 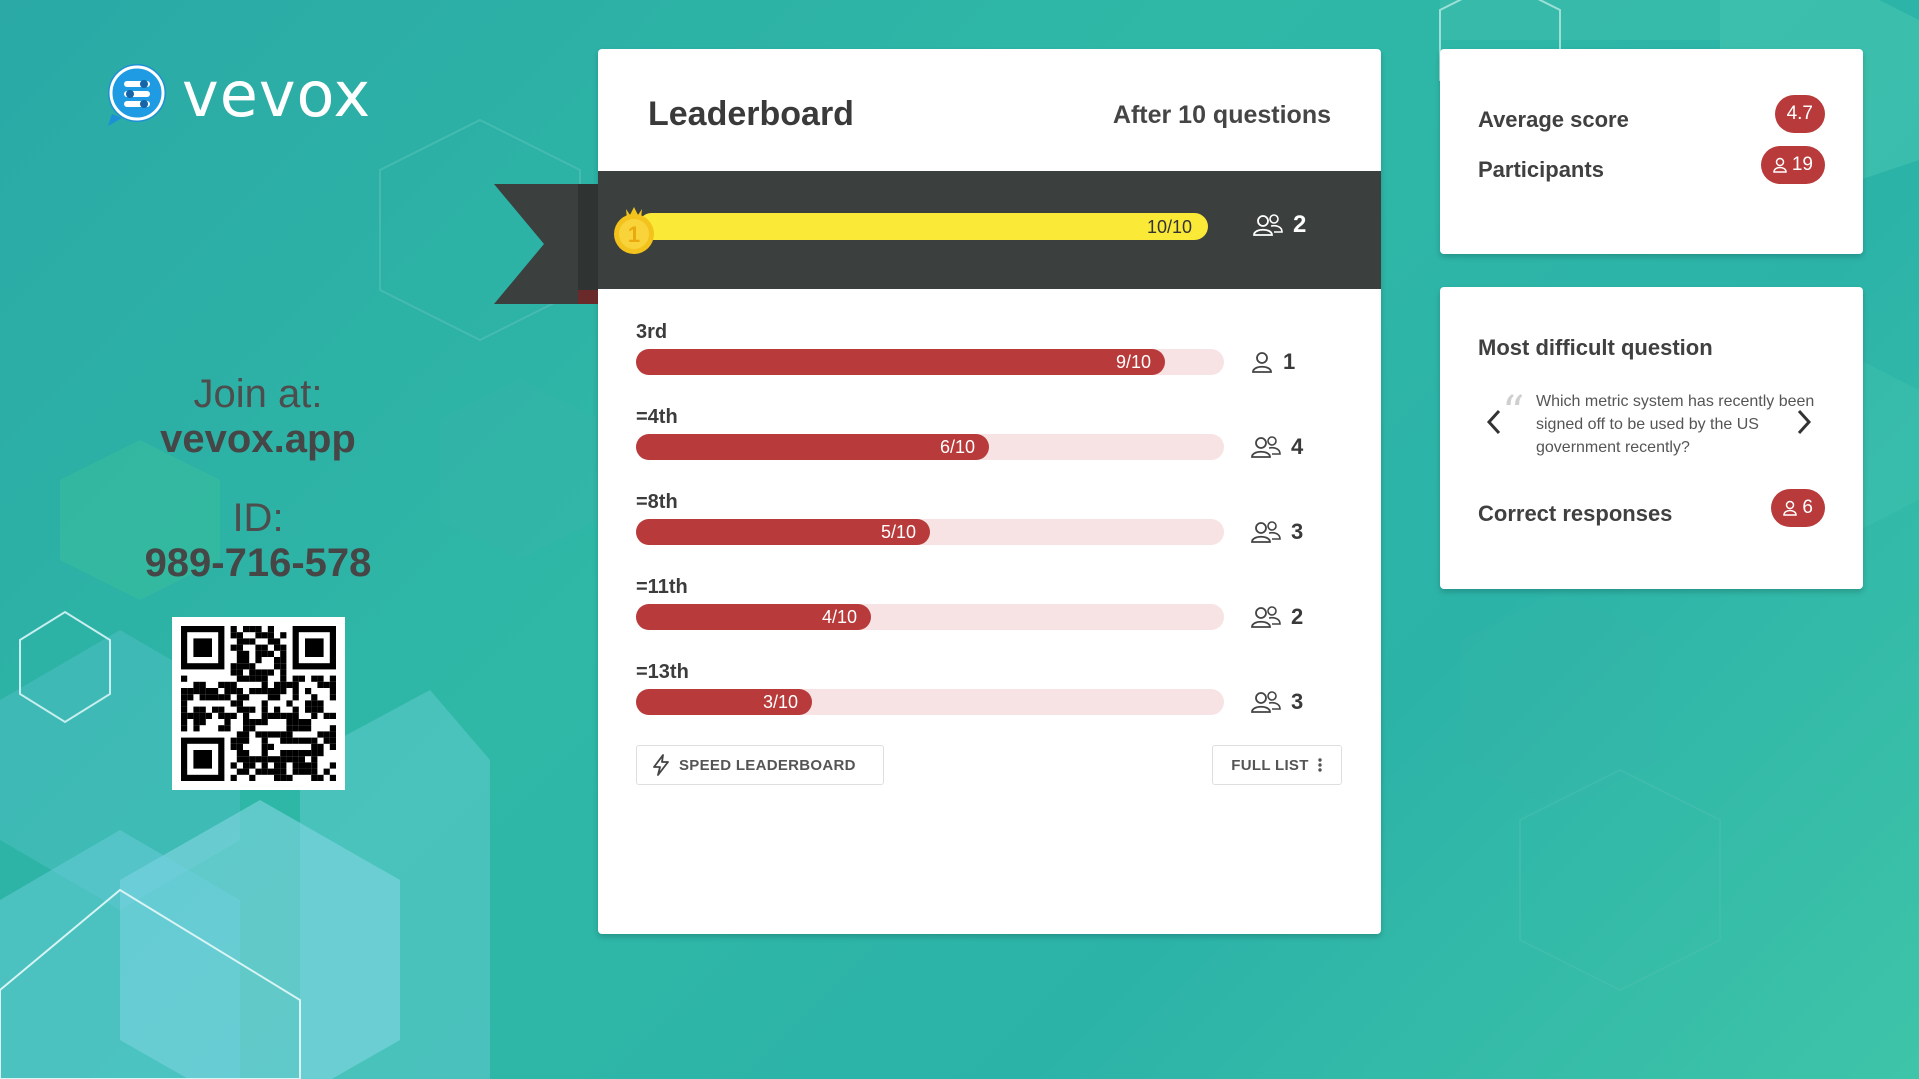 What do you see at coordinates (923, 226) in the screenshot?
I see `first-place-bar: 10/10` at bounding box center [923, 226].